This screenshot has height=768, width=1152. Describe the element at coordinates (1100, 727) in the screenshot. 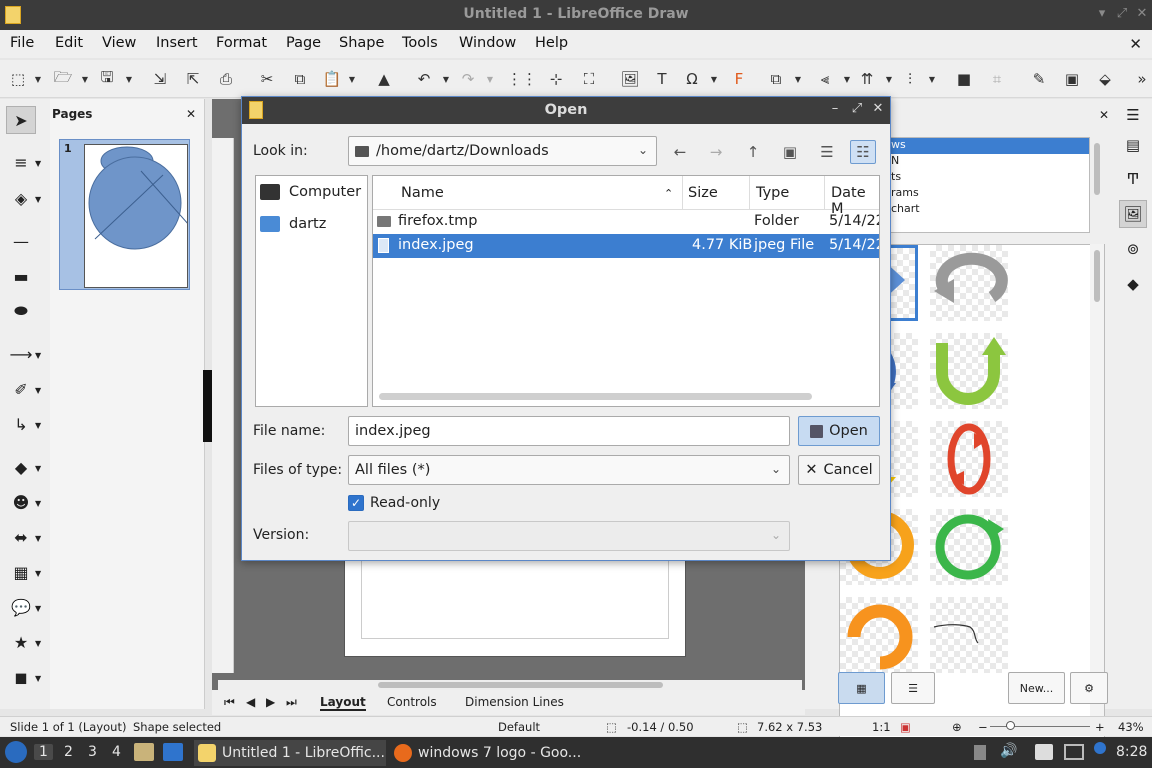

I see `zoom-in-icon: +` at that location.